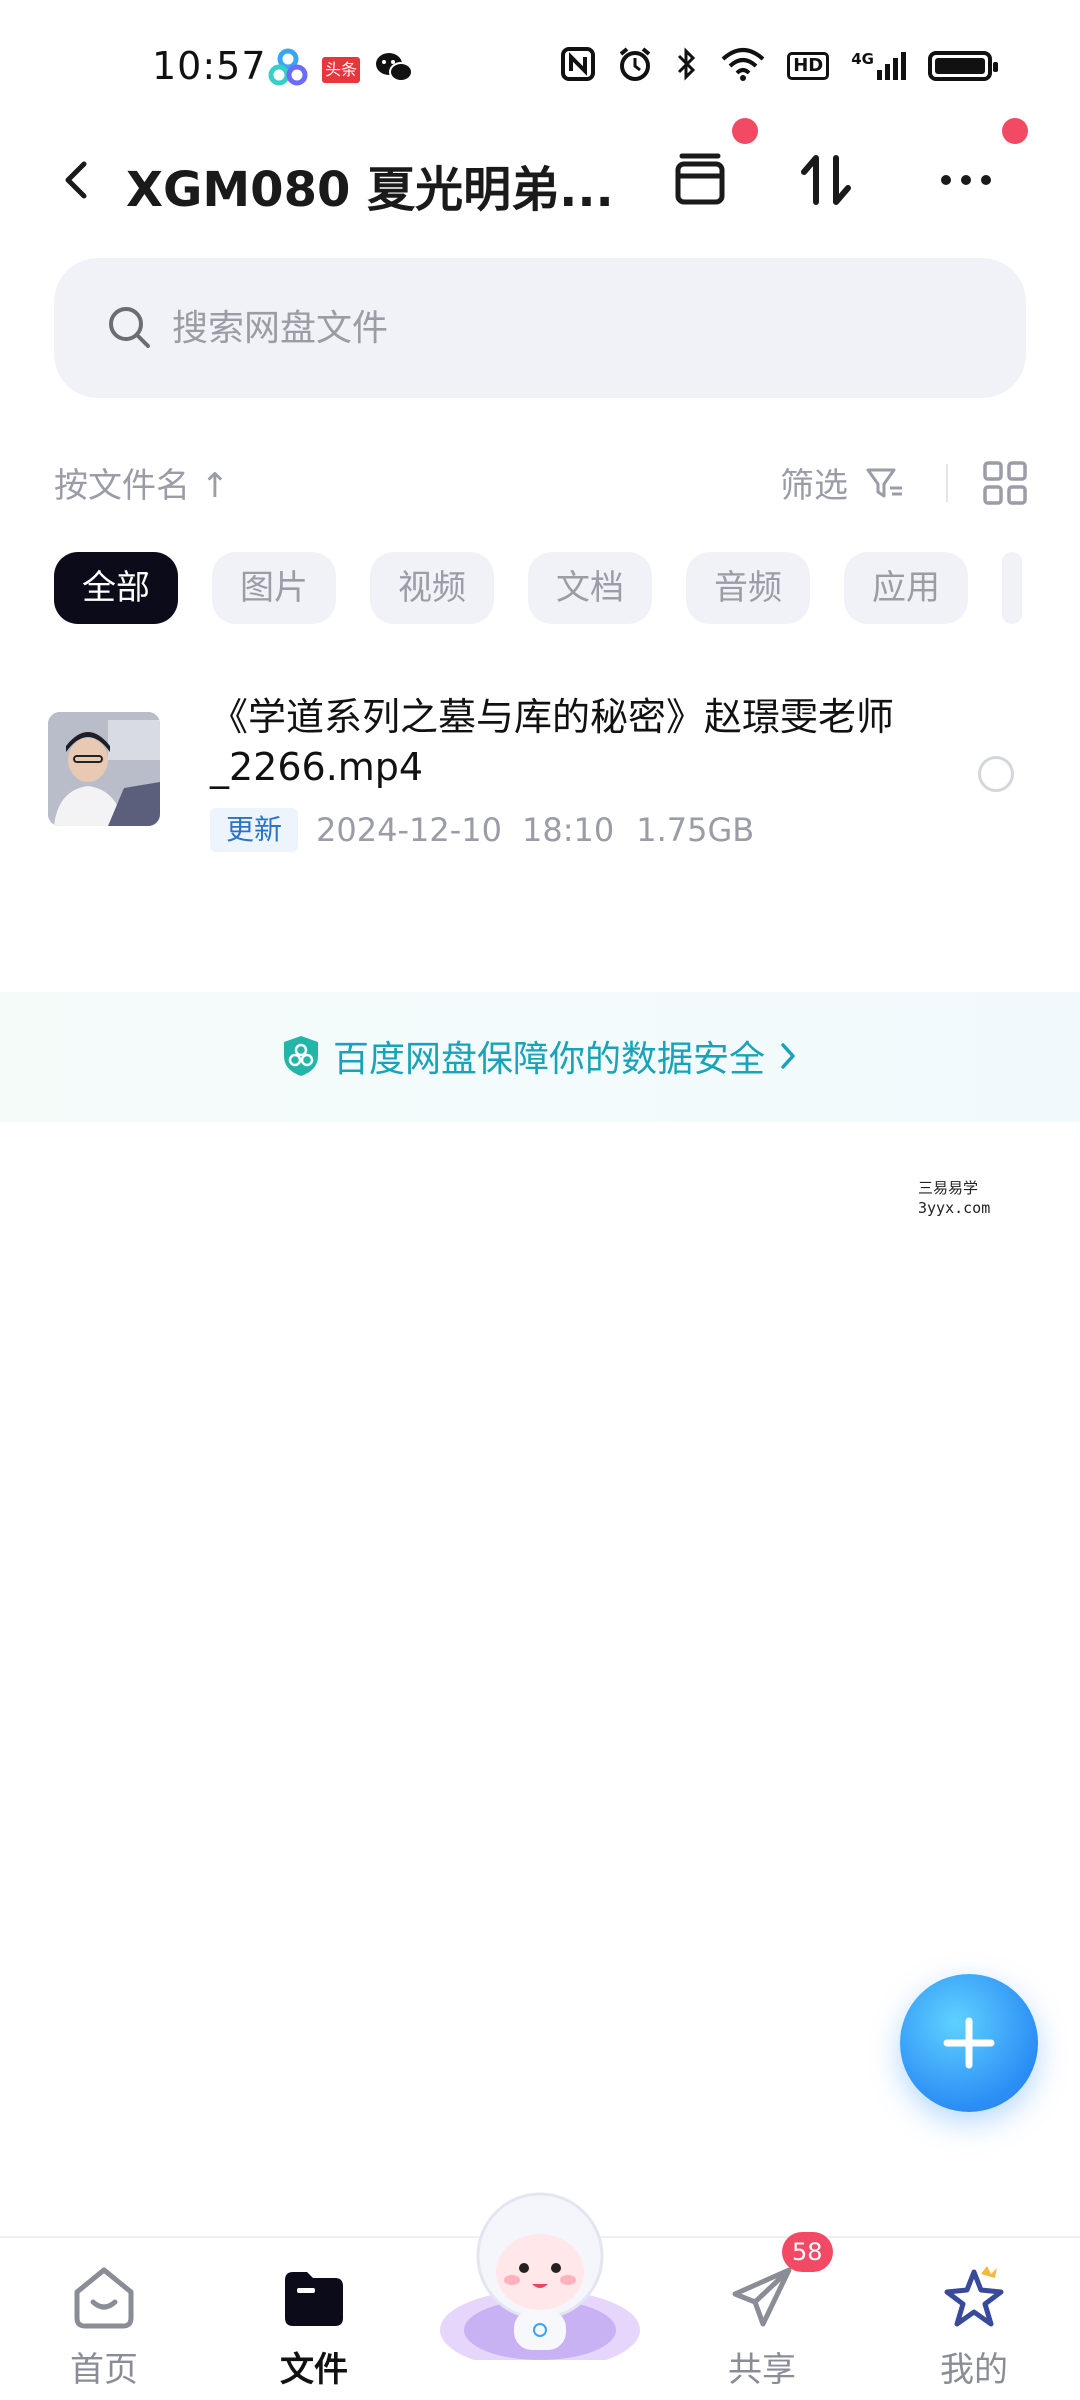 This screenshot has height=2400, width=1080. I want to click on transfer-icon, so click(826, 180).